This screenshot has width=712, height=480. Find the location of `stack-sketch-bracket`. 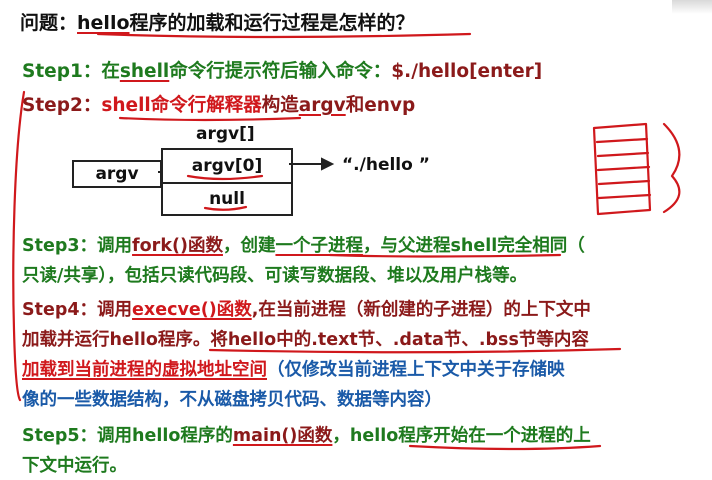

stack-sketch-bracket is located at coordinates (671, 168).